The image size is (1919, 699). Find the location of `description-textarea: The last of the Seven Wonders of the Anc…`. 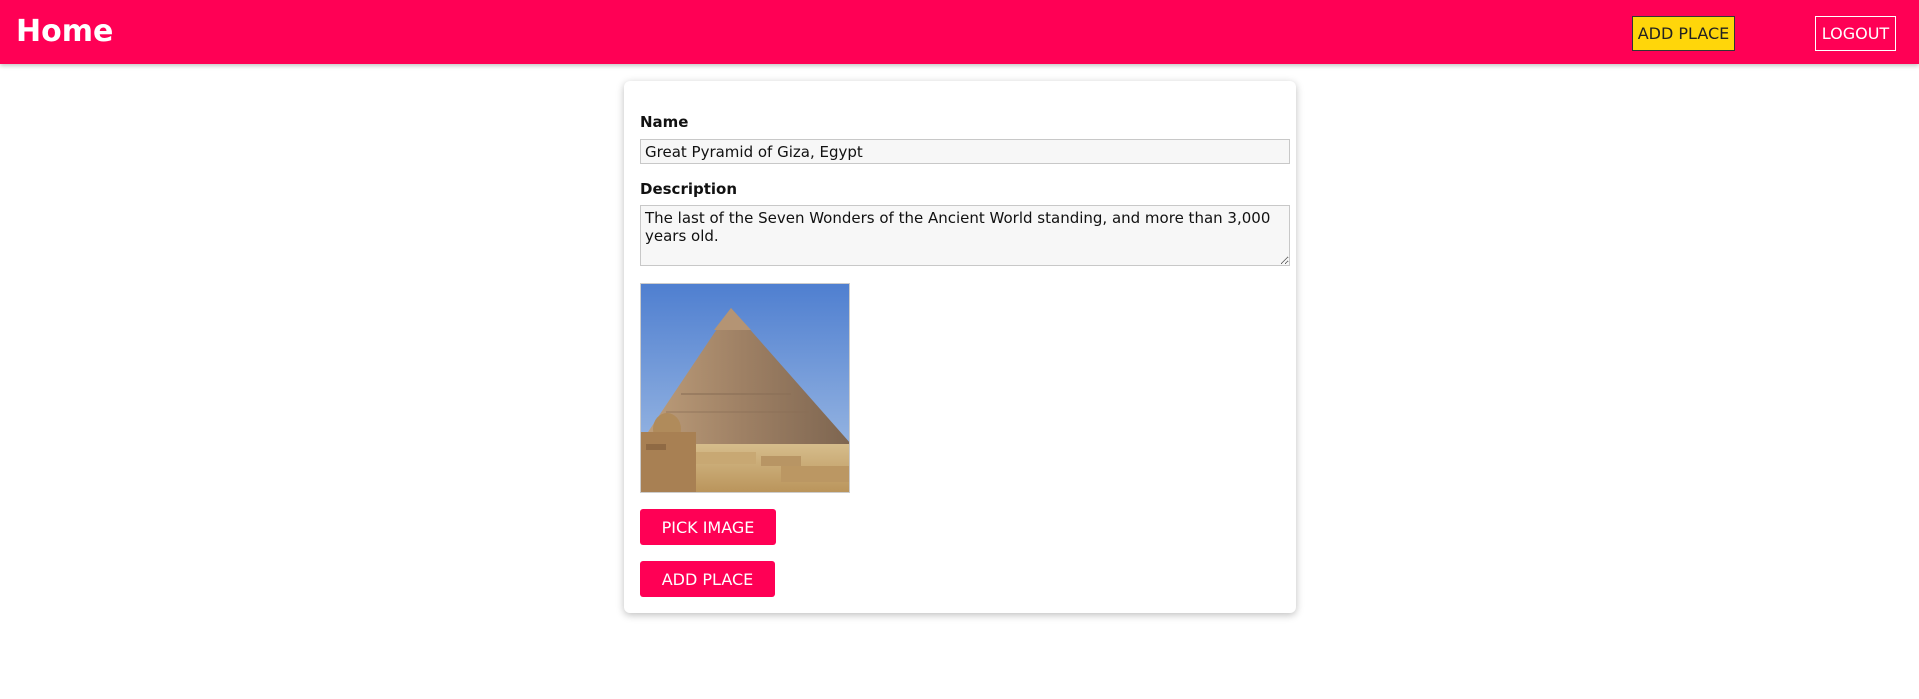

description-textarea: The last of the Seven Wonders of the Anc… is located at coordinates (965, 235).